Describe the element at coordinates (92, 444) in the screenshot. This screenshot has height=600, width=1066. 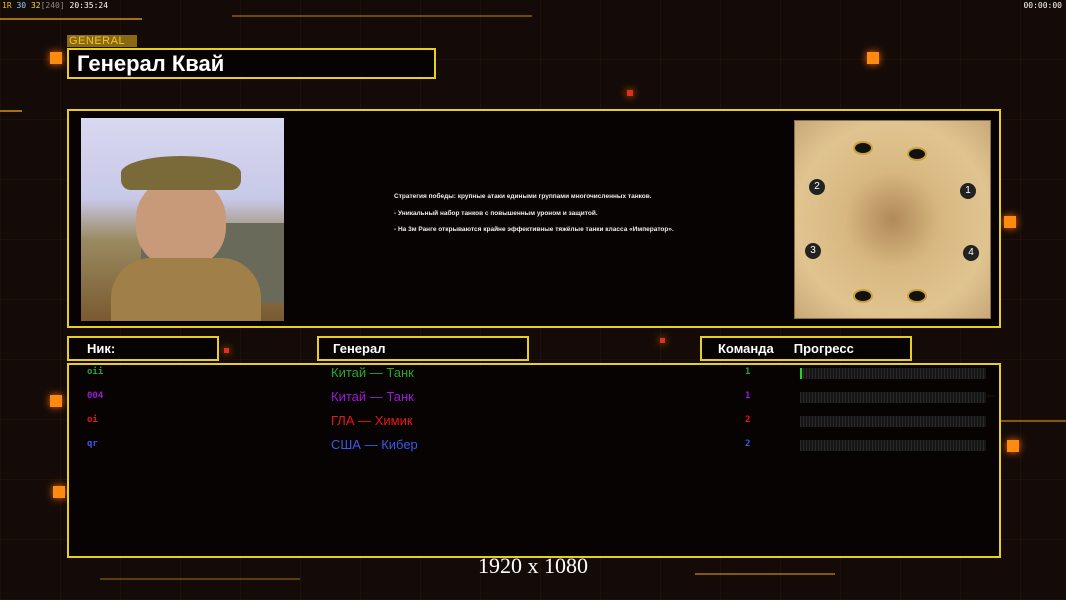
I see `player-nick: qr` at that location.